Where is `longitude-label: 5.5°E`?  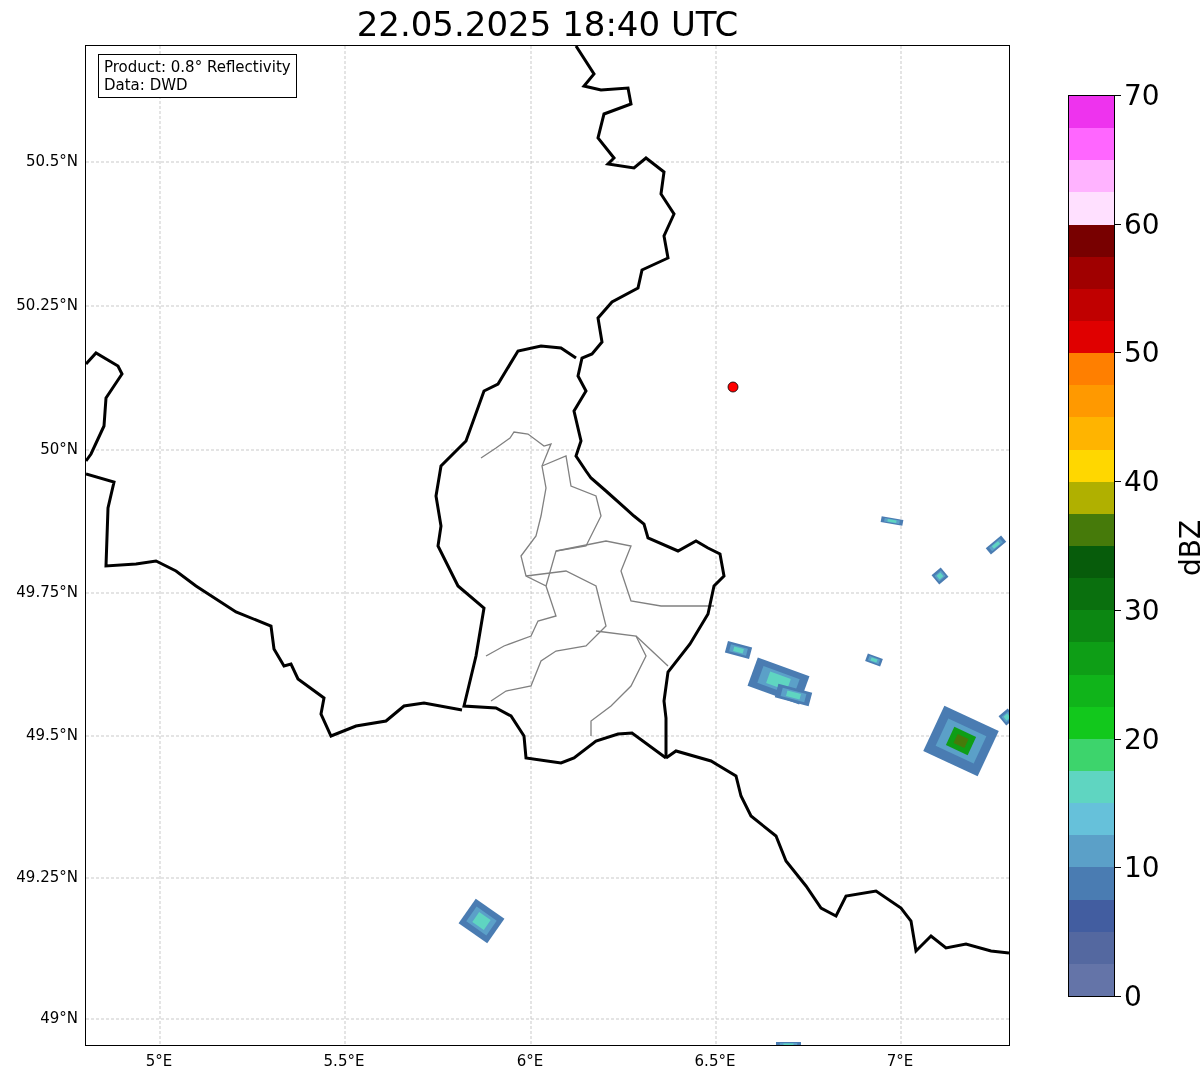 longitude-label: 5.5°E is located at coordinates (344, 1061).